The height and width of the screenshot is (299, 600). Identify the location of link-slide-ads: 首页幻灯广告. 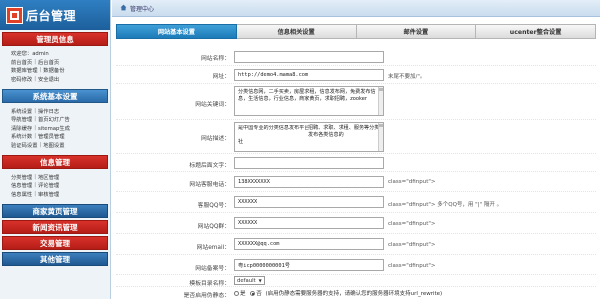
(54, 119).